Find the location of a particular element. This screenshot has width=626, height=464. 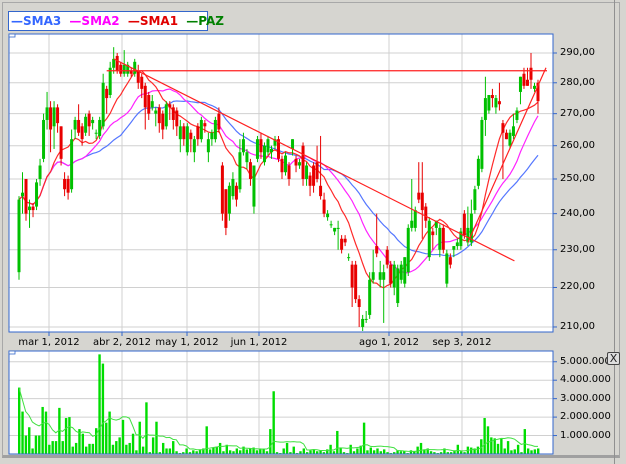

date-tick-label: sep 3, 2012 is located at coordinates (462, 342).